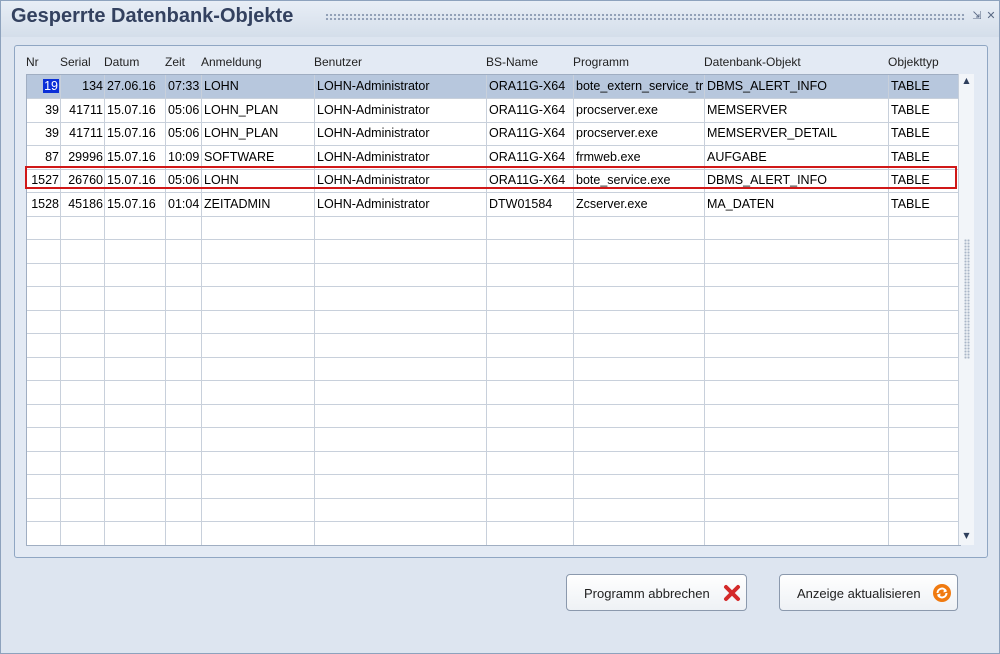  I want to click on cell-zeit: 07:33, so click(184, 86).